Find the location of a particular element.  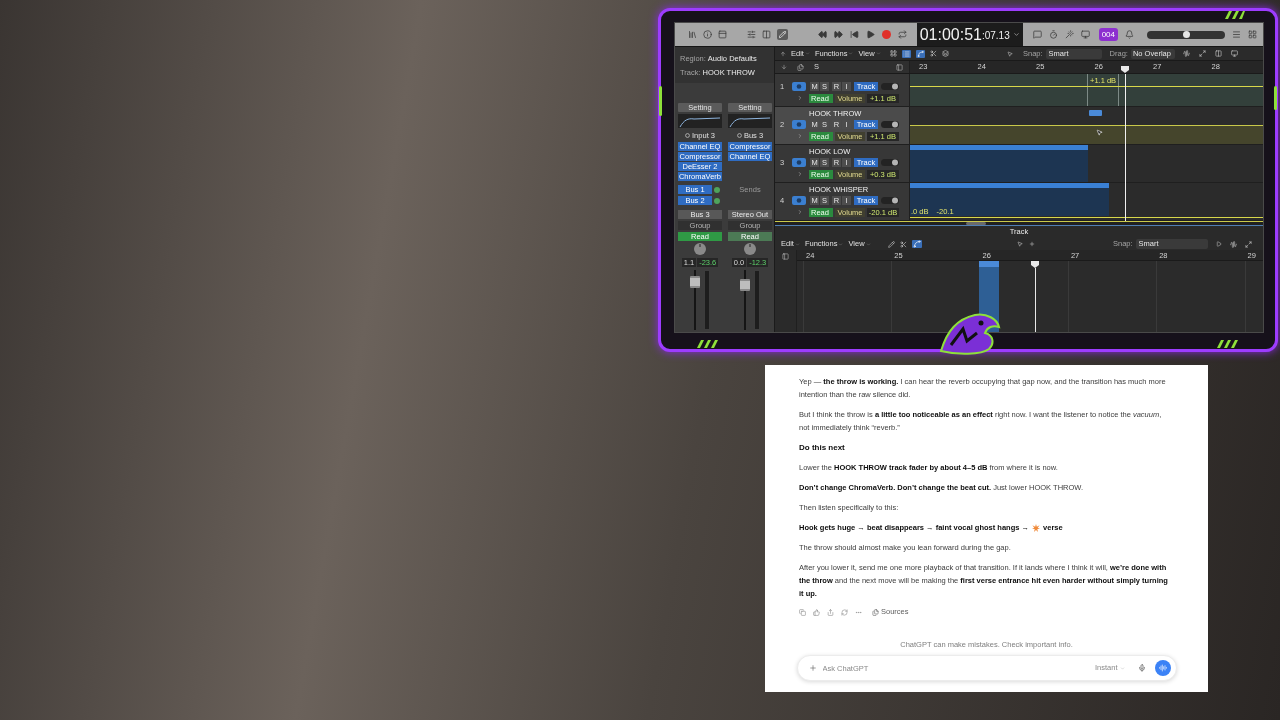

share-icon is located at coordinates (830, 612).